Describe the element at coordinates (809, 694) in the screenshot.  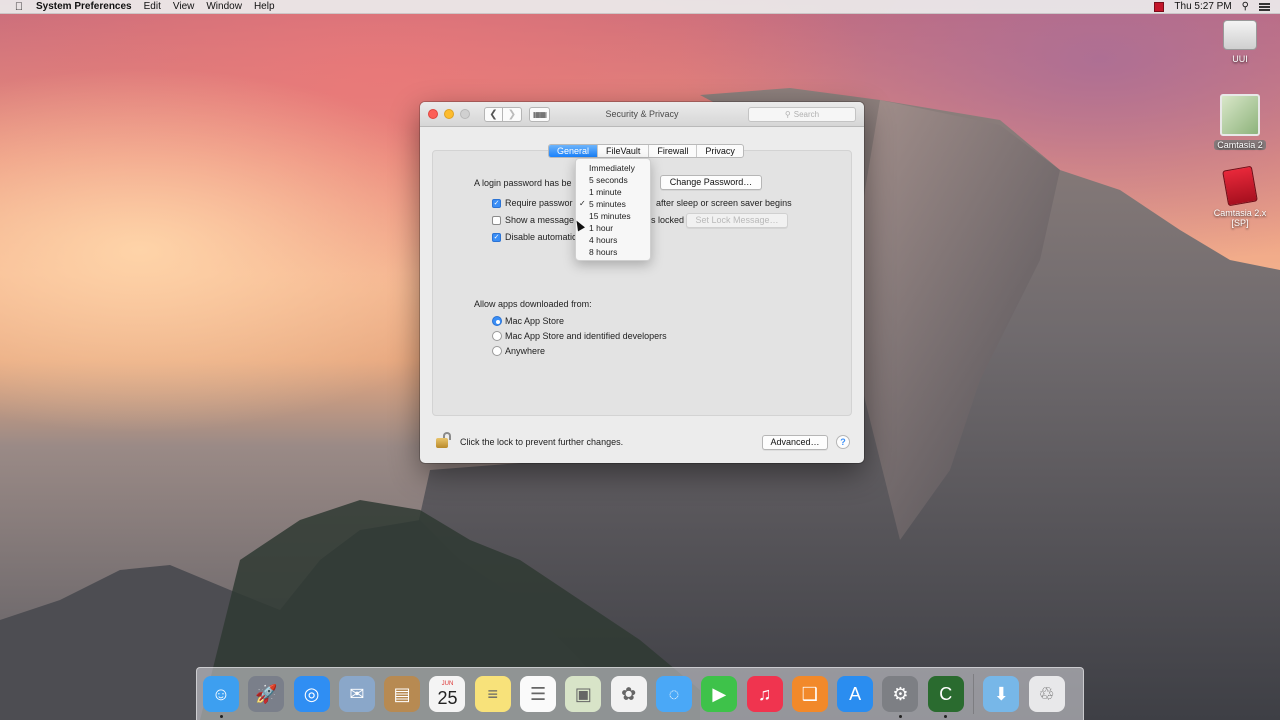
I see `ibooks-icon: ❑` at that location.